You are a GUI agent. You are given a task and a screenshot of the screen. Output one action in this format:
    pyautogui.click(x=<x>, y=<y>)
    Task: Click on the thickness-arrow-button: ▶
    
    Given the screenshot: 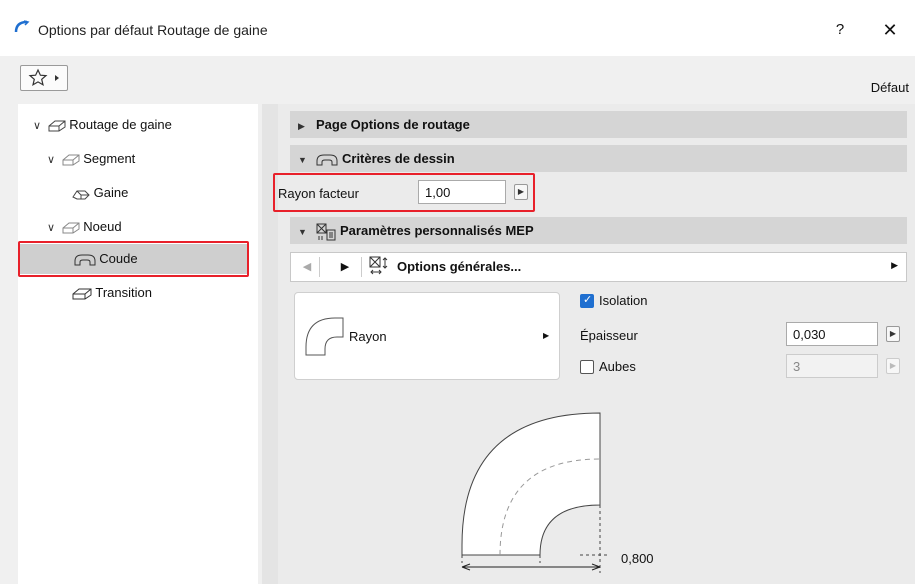 What is the action you would take?
    pyautogui.click(x=893, y=334)
    